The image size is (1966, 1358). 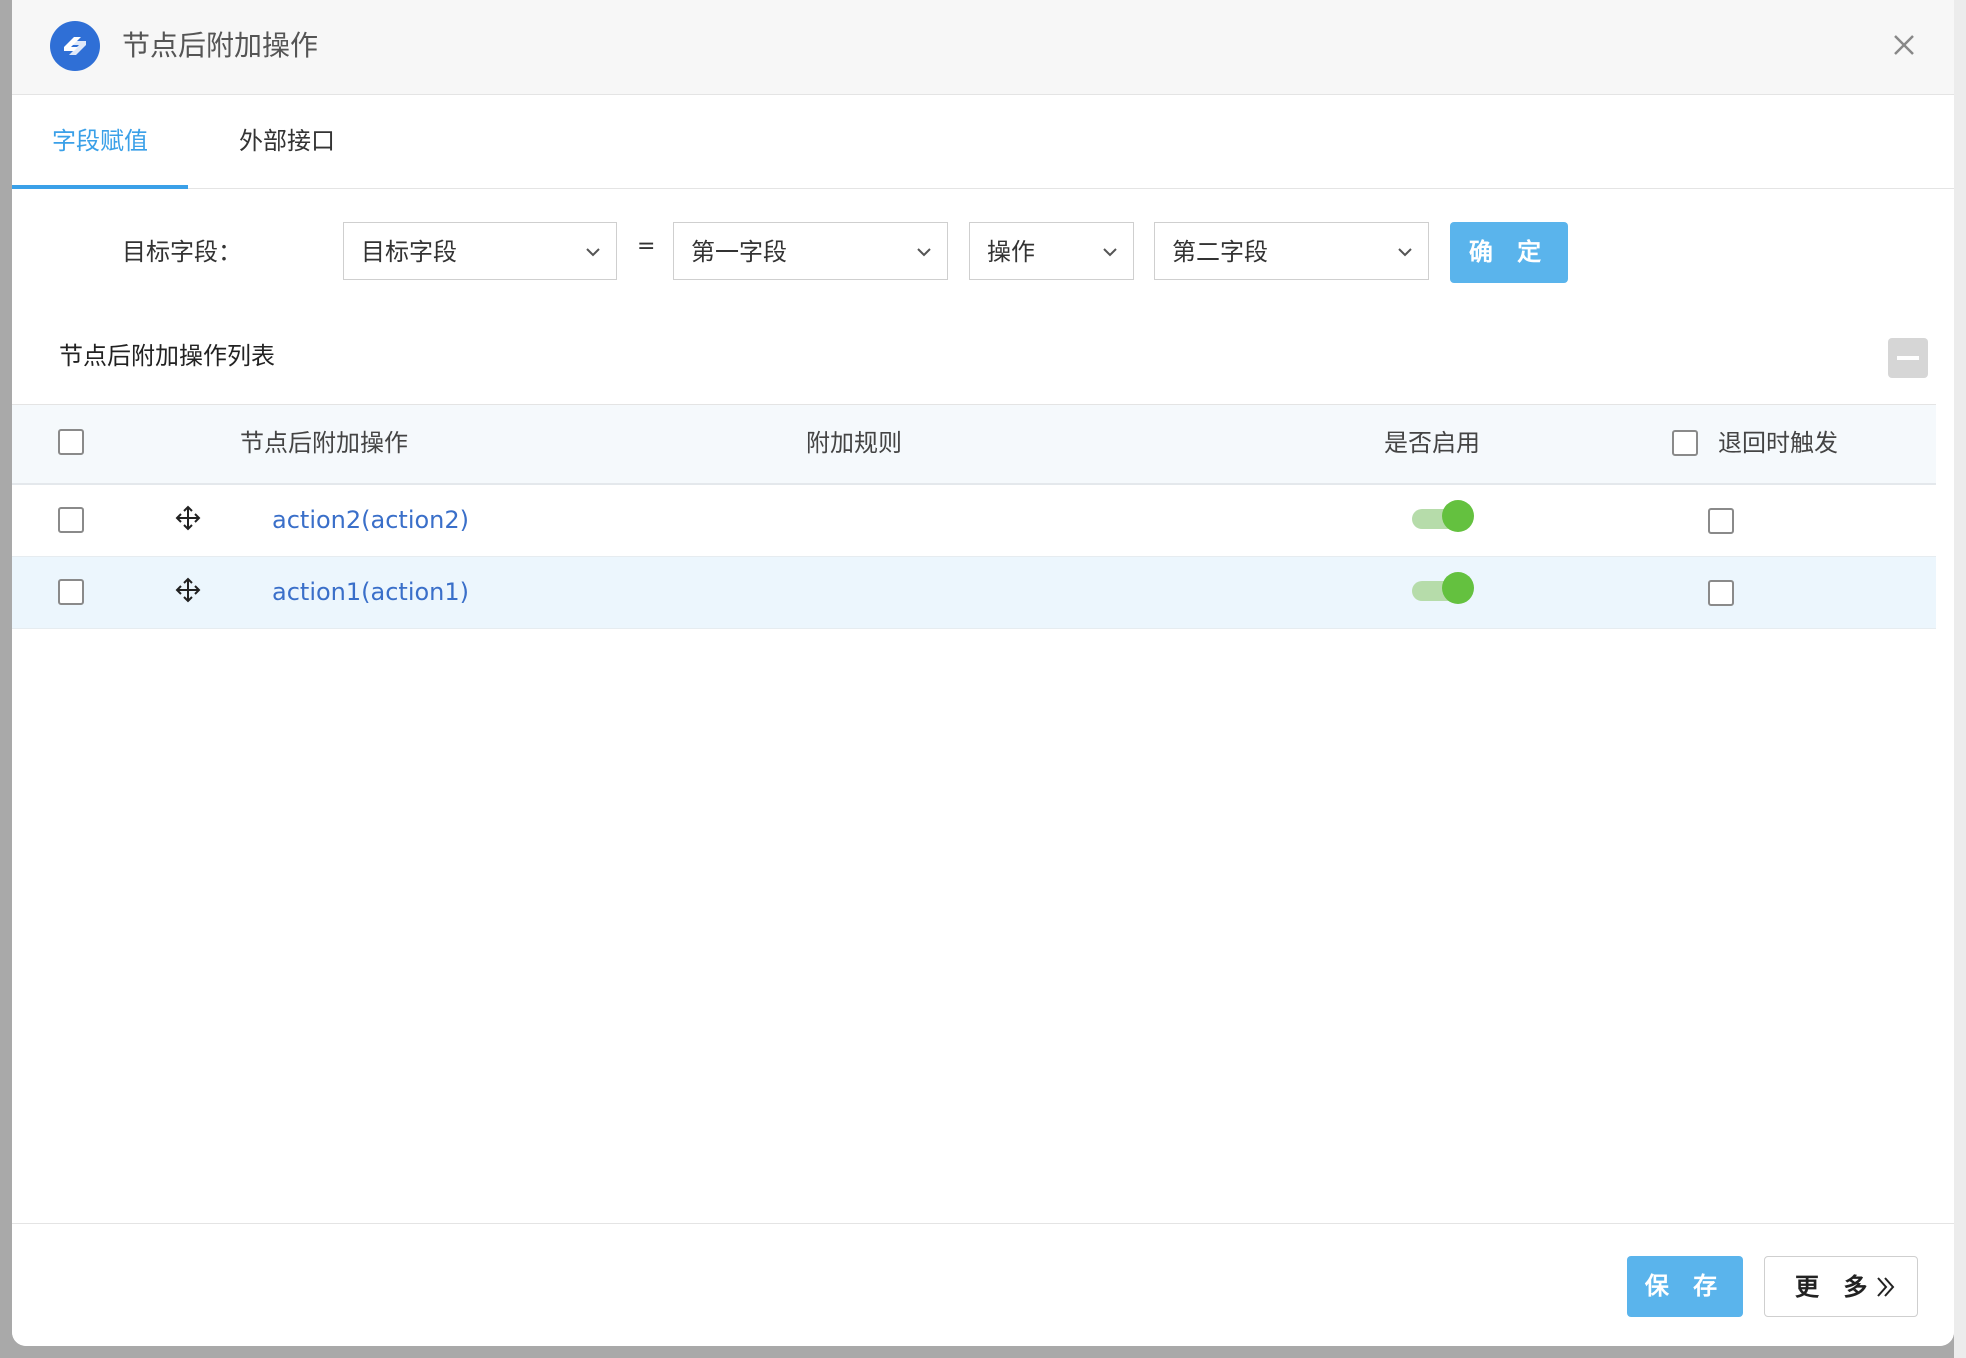 What do you see at coordinates (974, 444) in the screenshot?
I see `table-header: 节点后附加操作 附加规则 是否启用 退回时触发` at bounding box center [974, 444].